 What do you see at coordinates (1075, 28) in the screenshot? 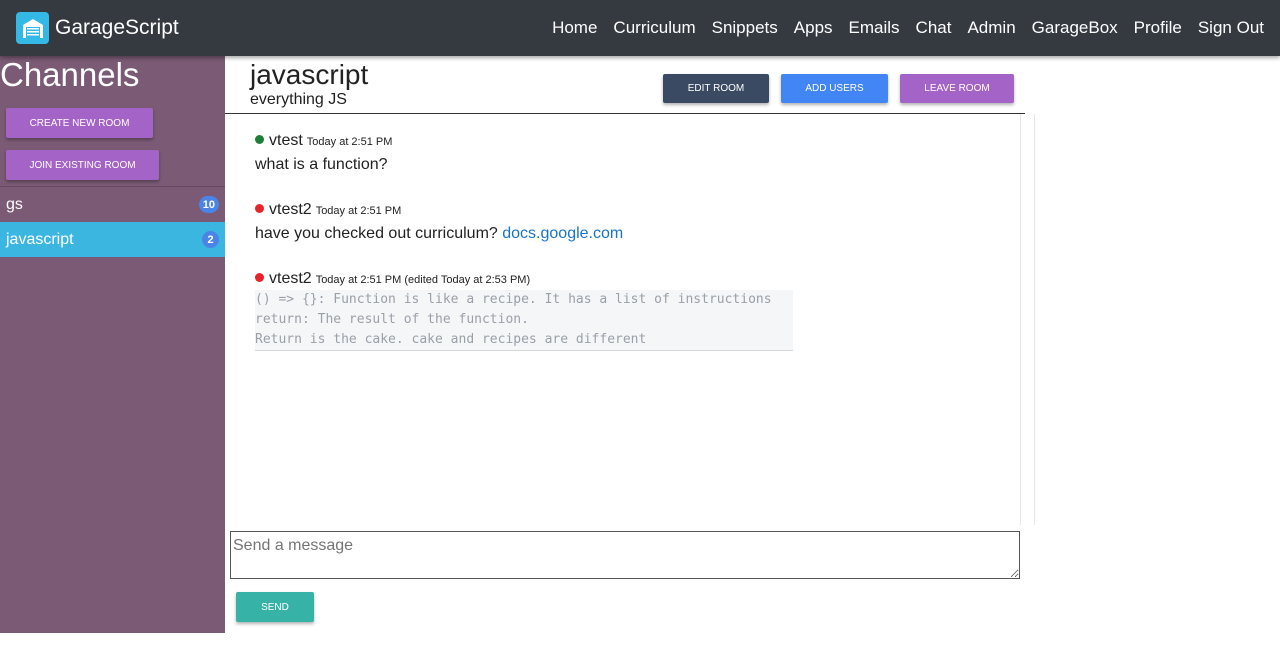
I see `nav-garagebox: GarageBox` at bounding box center [1075, 28].